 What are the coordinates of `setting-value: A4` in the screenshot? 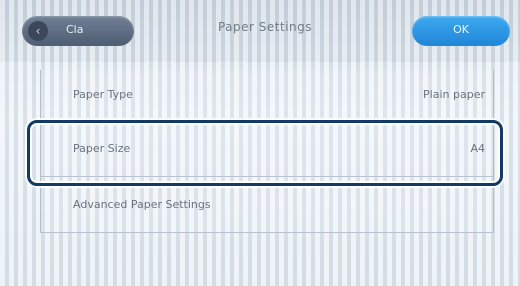 It's located at (477, 148).